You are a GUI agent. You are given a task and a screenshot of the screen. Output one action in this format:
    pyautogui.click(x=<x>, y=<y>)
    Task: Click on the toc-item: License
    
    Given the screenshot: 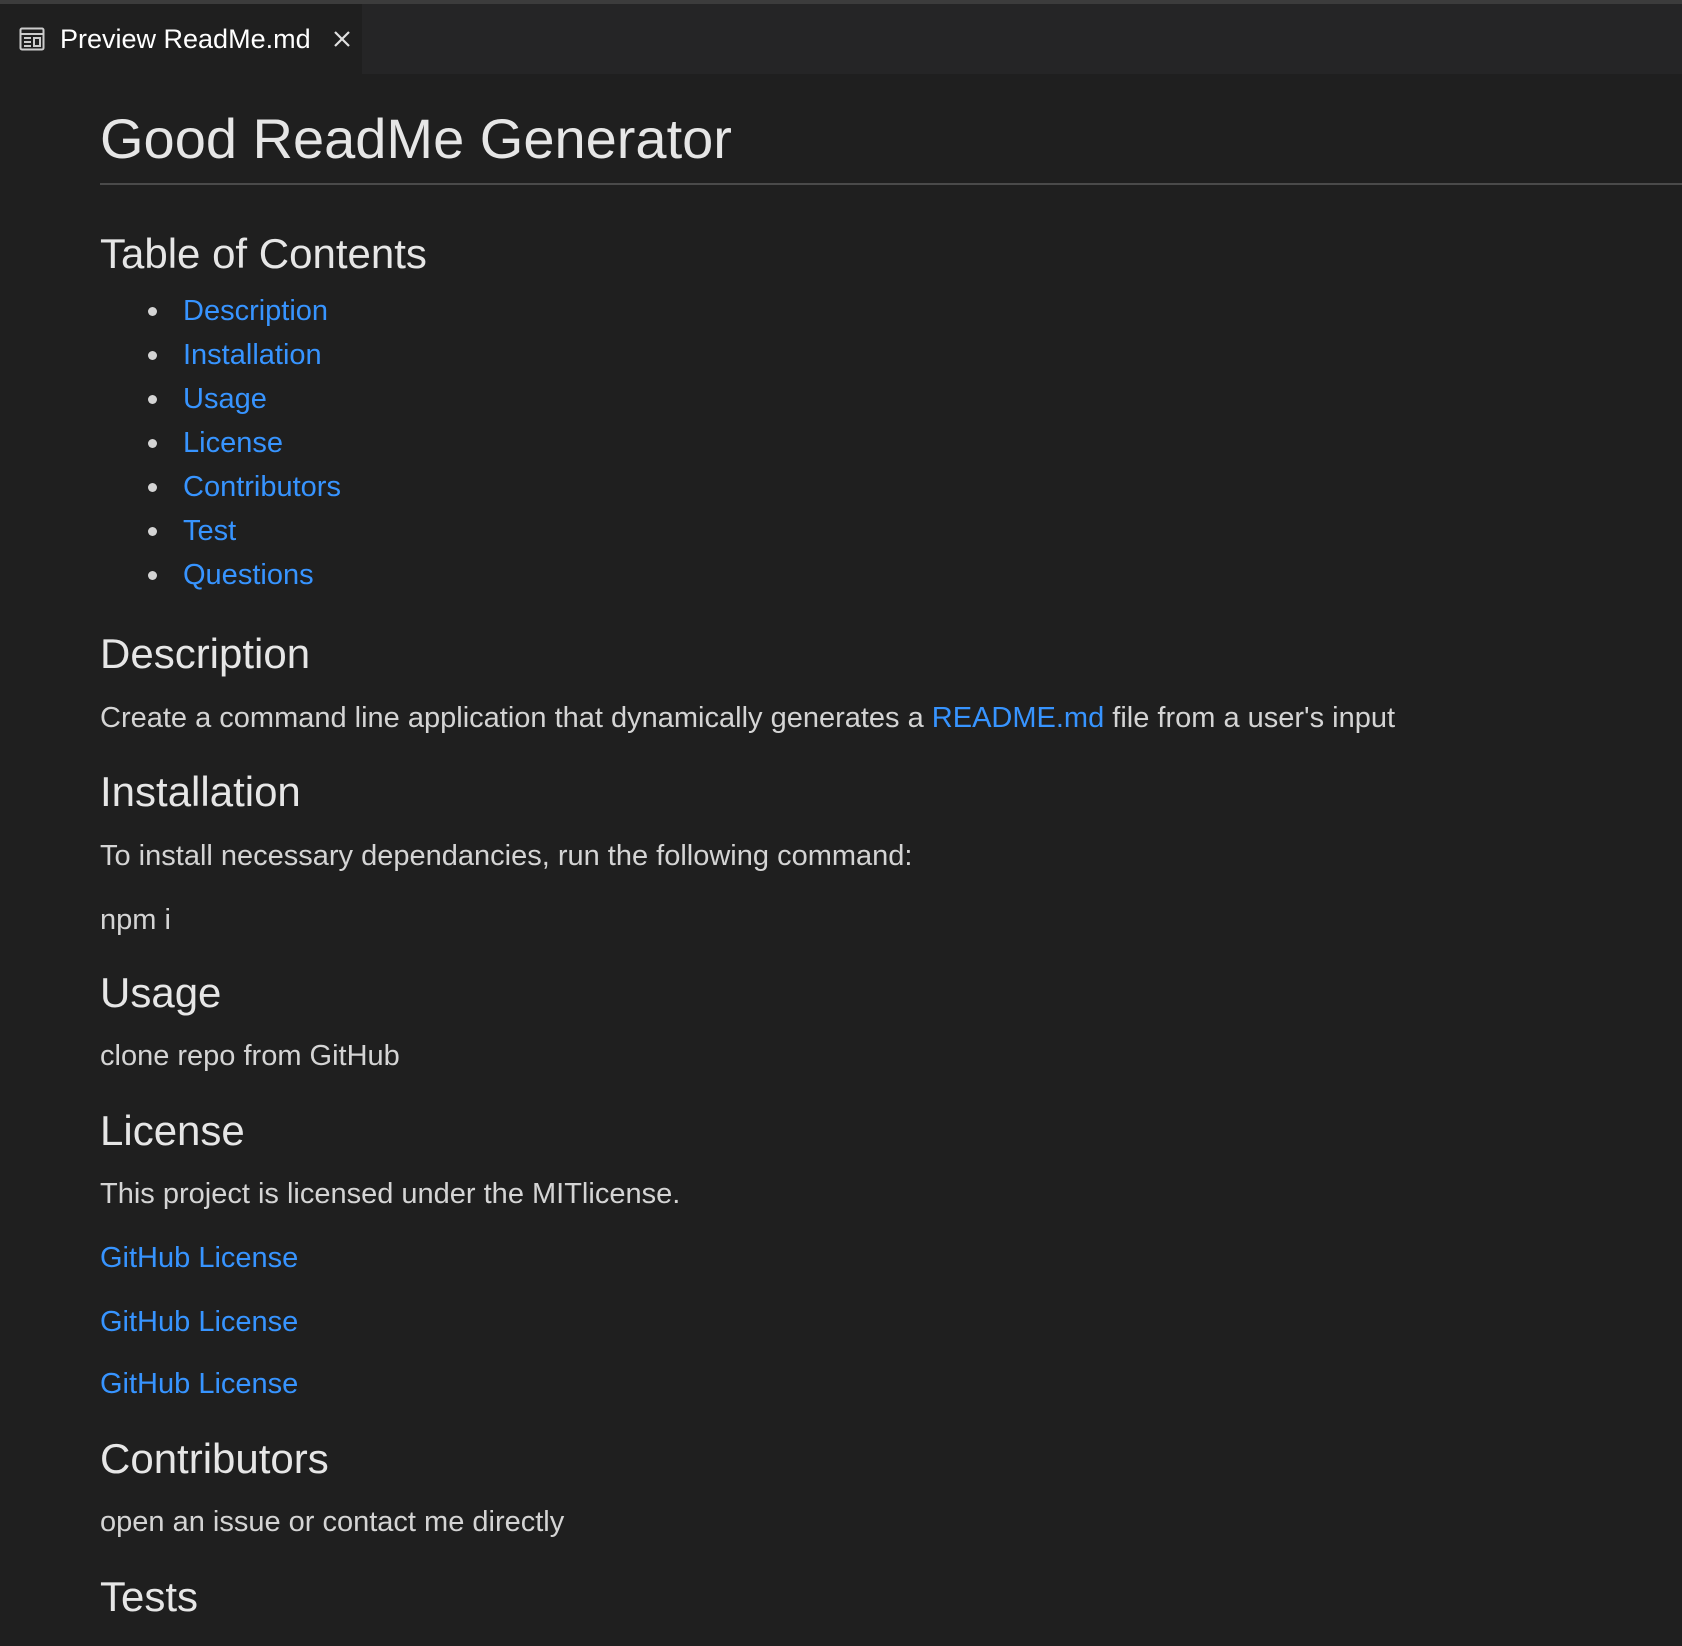 What is the action you would take?
    pyautogui.click(x=220, y=443)
    